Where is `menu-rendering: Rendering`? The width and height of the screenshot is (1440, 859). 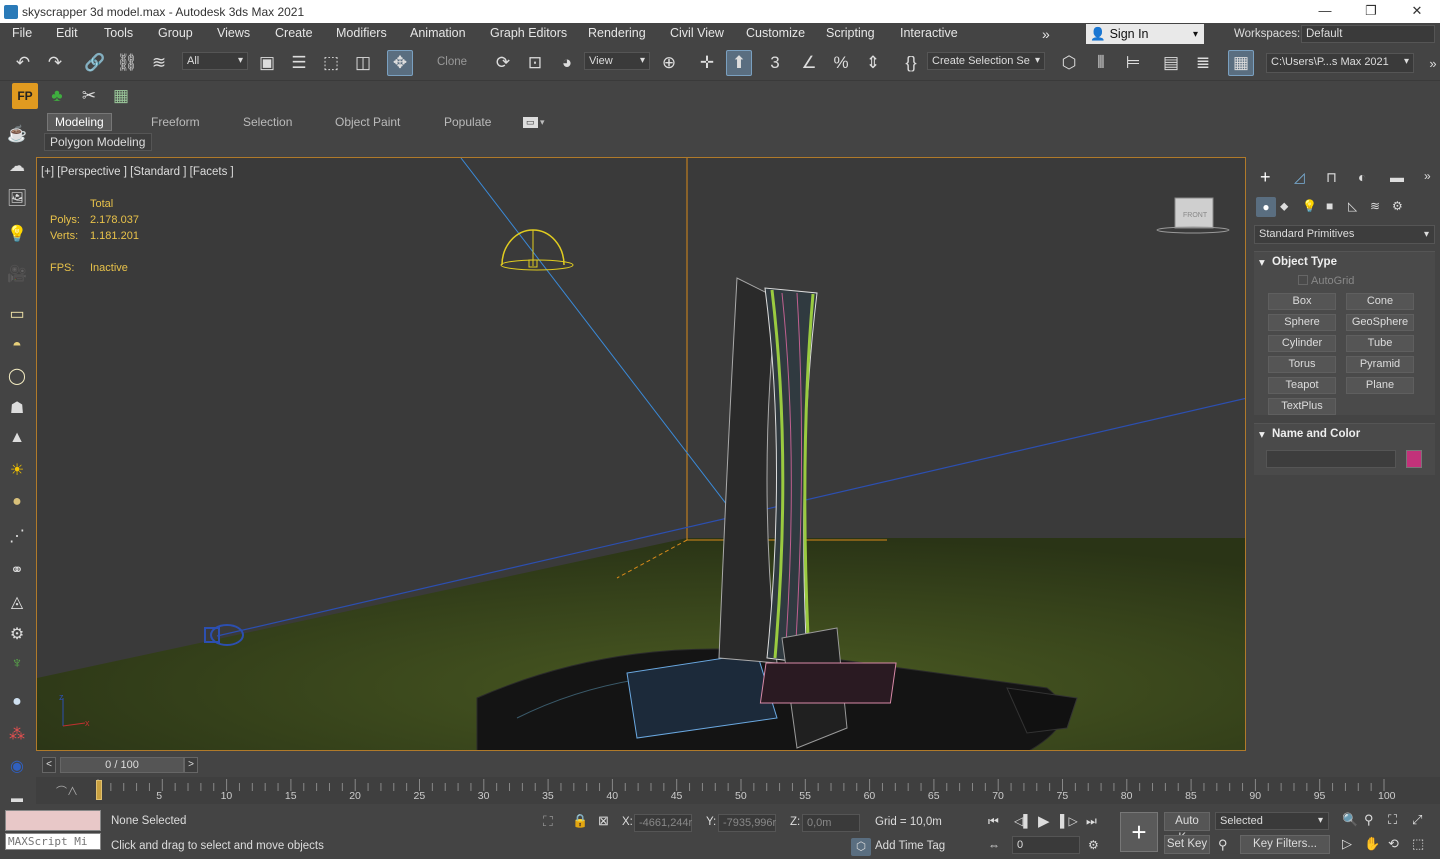 menu-rendering: Rendering is located at coordinates (617, 33).